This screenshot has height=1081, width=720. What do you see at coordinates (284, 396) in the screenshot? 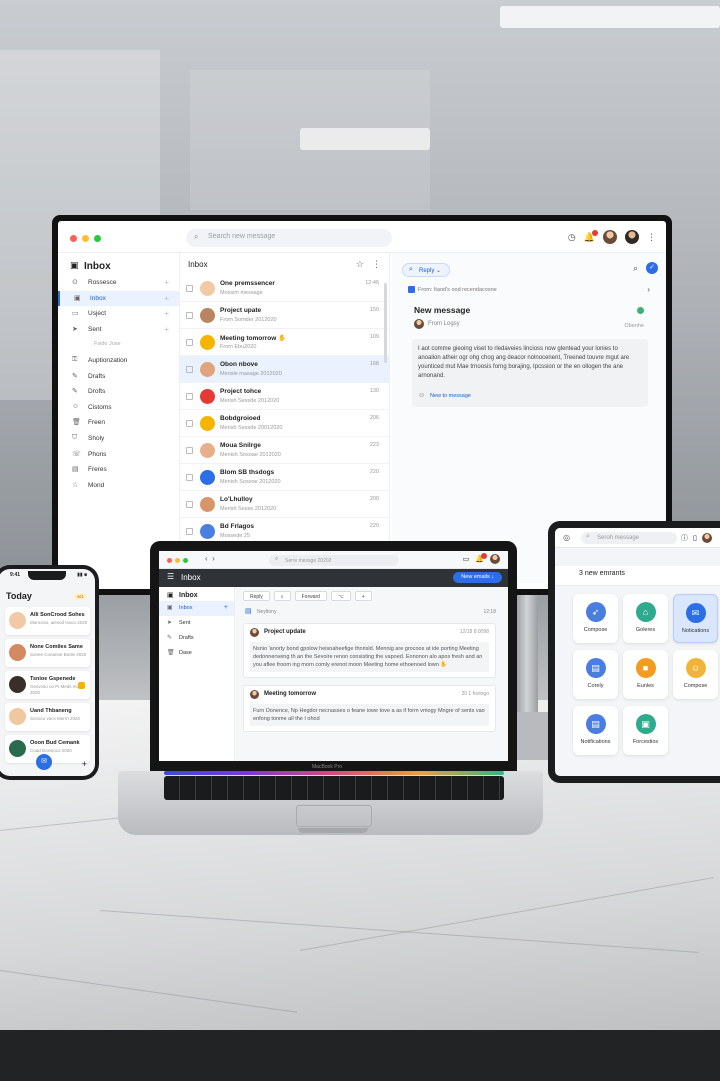
I see `table-row: Project tohce Merish Sessde 2012020 130` at bounding box center [284, 396].